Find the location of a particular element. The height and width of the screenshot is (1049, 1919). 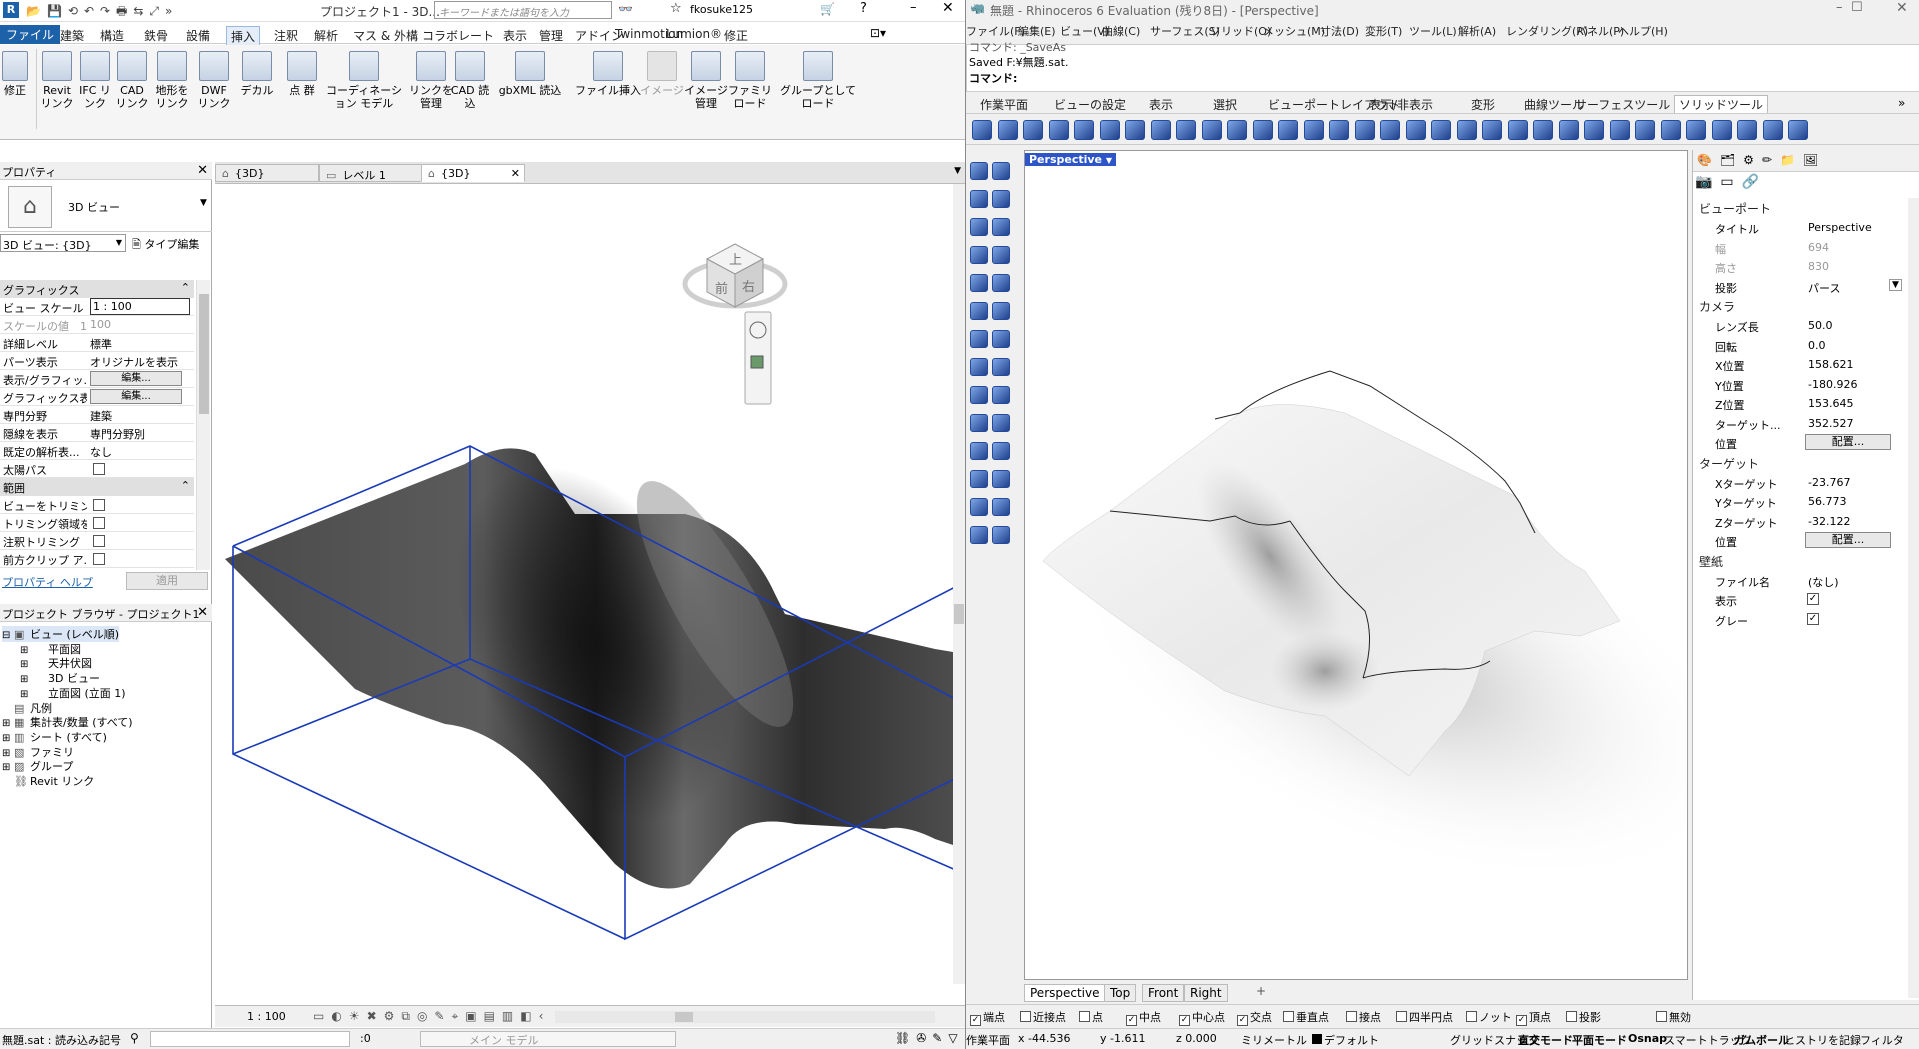

chevron-down-icon: ▼ is located at coordinates (203, 203).